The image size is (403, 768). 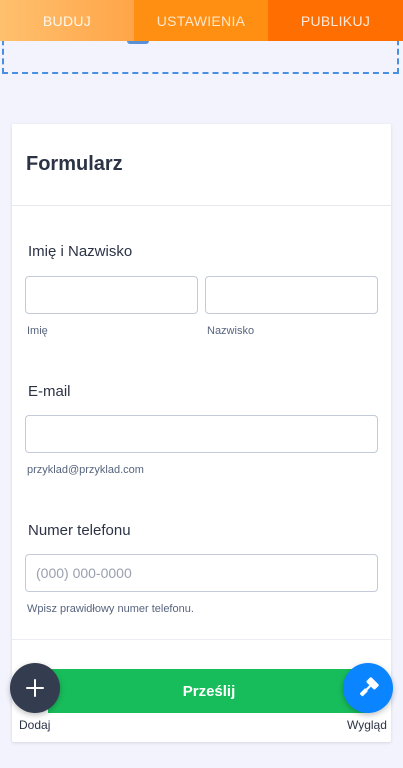 What do you see at coordinates (201, 573) in the screenshot?
I see `phone-input` at bounding box center [201, 573].